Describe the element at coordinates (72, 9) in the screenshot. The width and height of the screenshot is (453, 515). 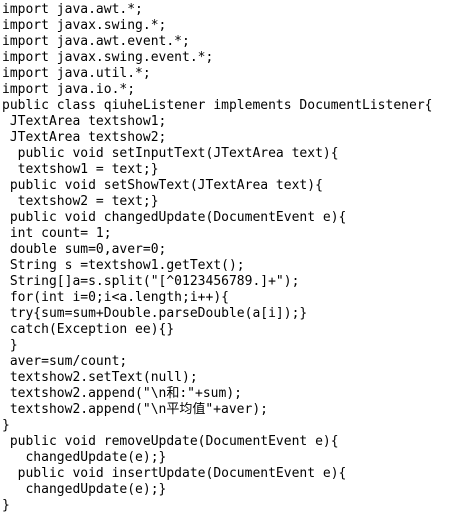
I see `code-line: import java.awt.*;` at that location.